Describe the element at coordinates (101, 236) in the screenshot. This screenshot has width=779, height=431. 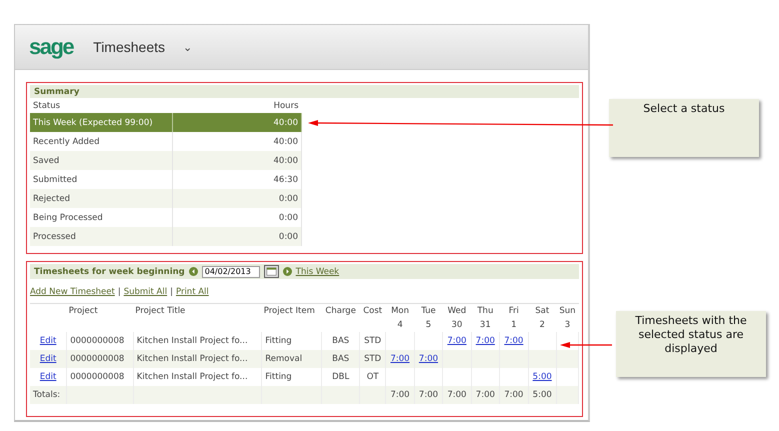
I see `status-cell: Processed` at that location.